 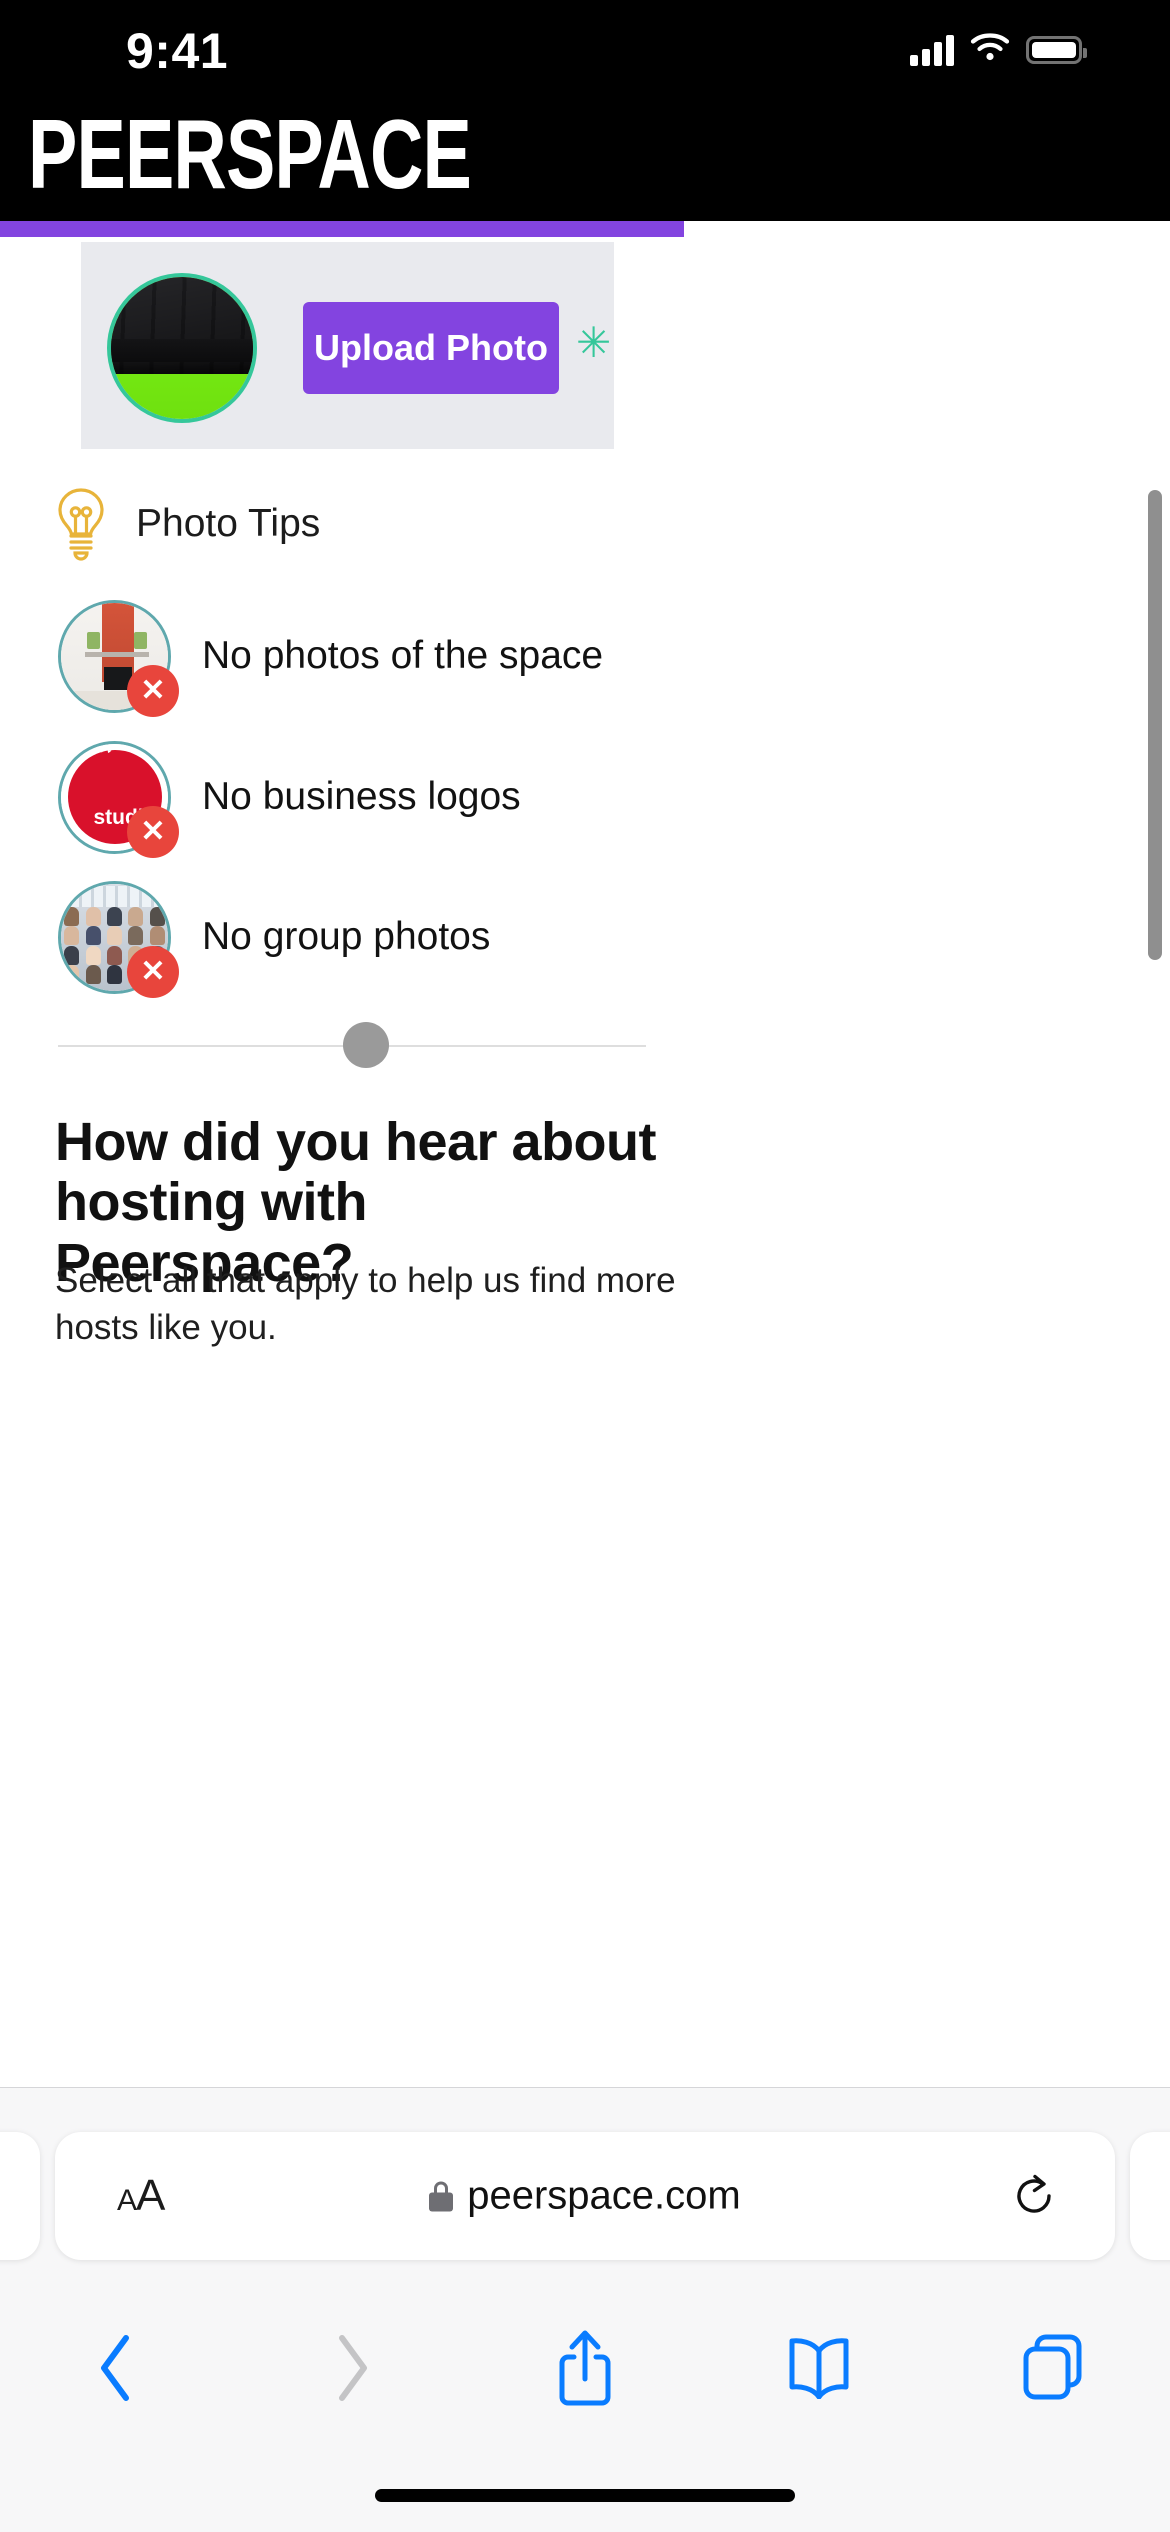 I want to click on browser-toolbar, so click(x=585, y=2368).